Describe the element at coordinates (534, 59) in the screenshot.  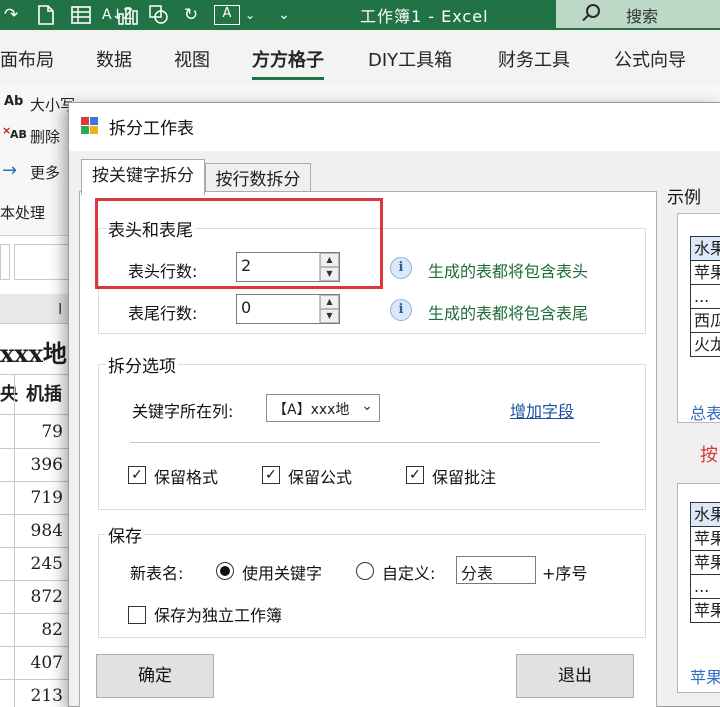
I see `tab-finance-tools: 财务工具` at that location.